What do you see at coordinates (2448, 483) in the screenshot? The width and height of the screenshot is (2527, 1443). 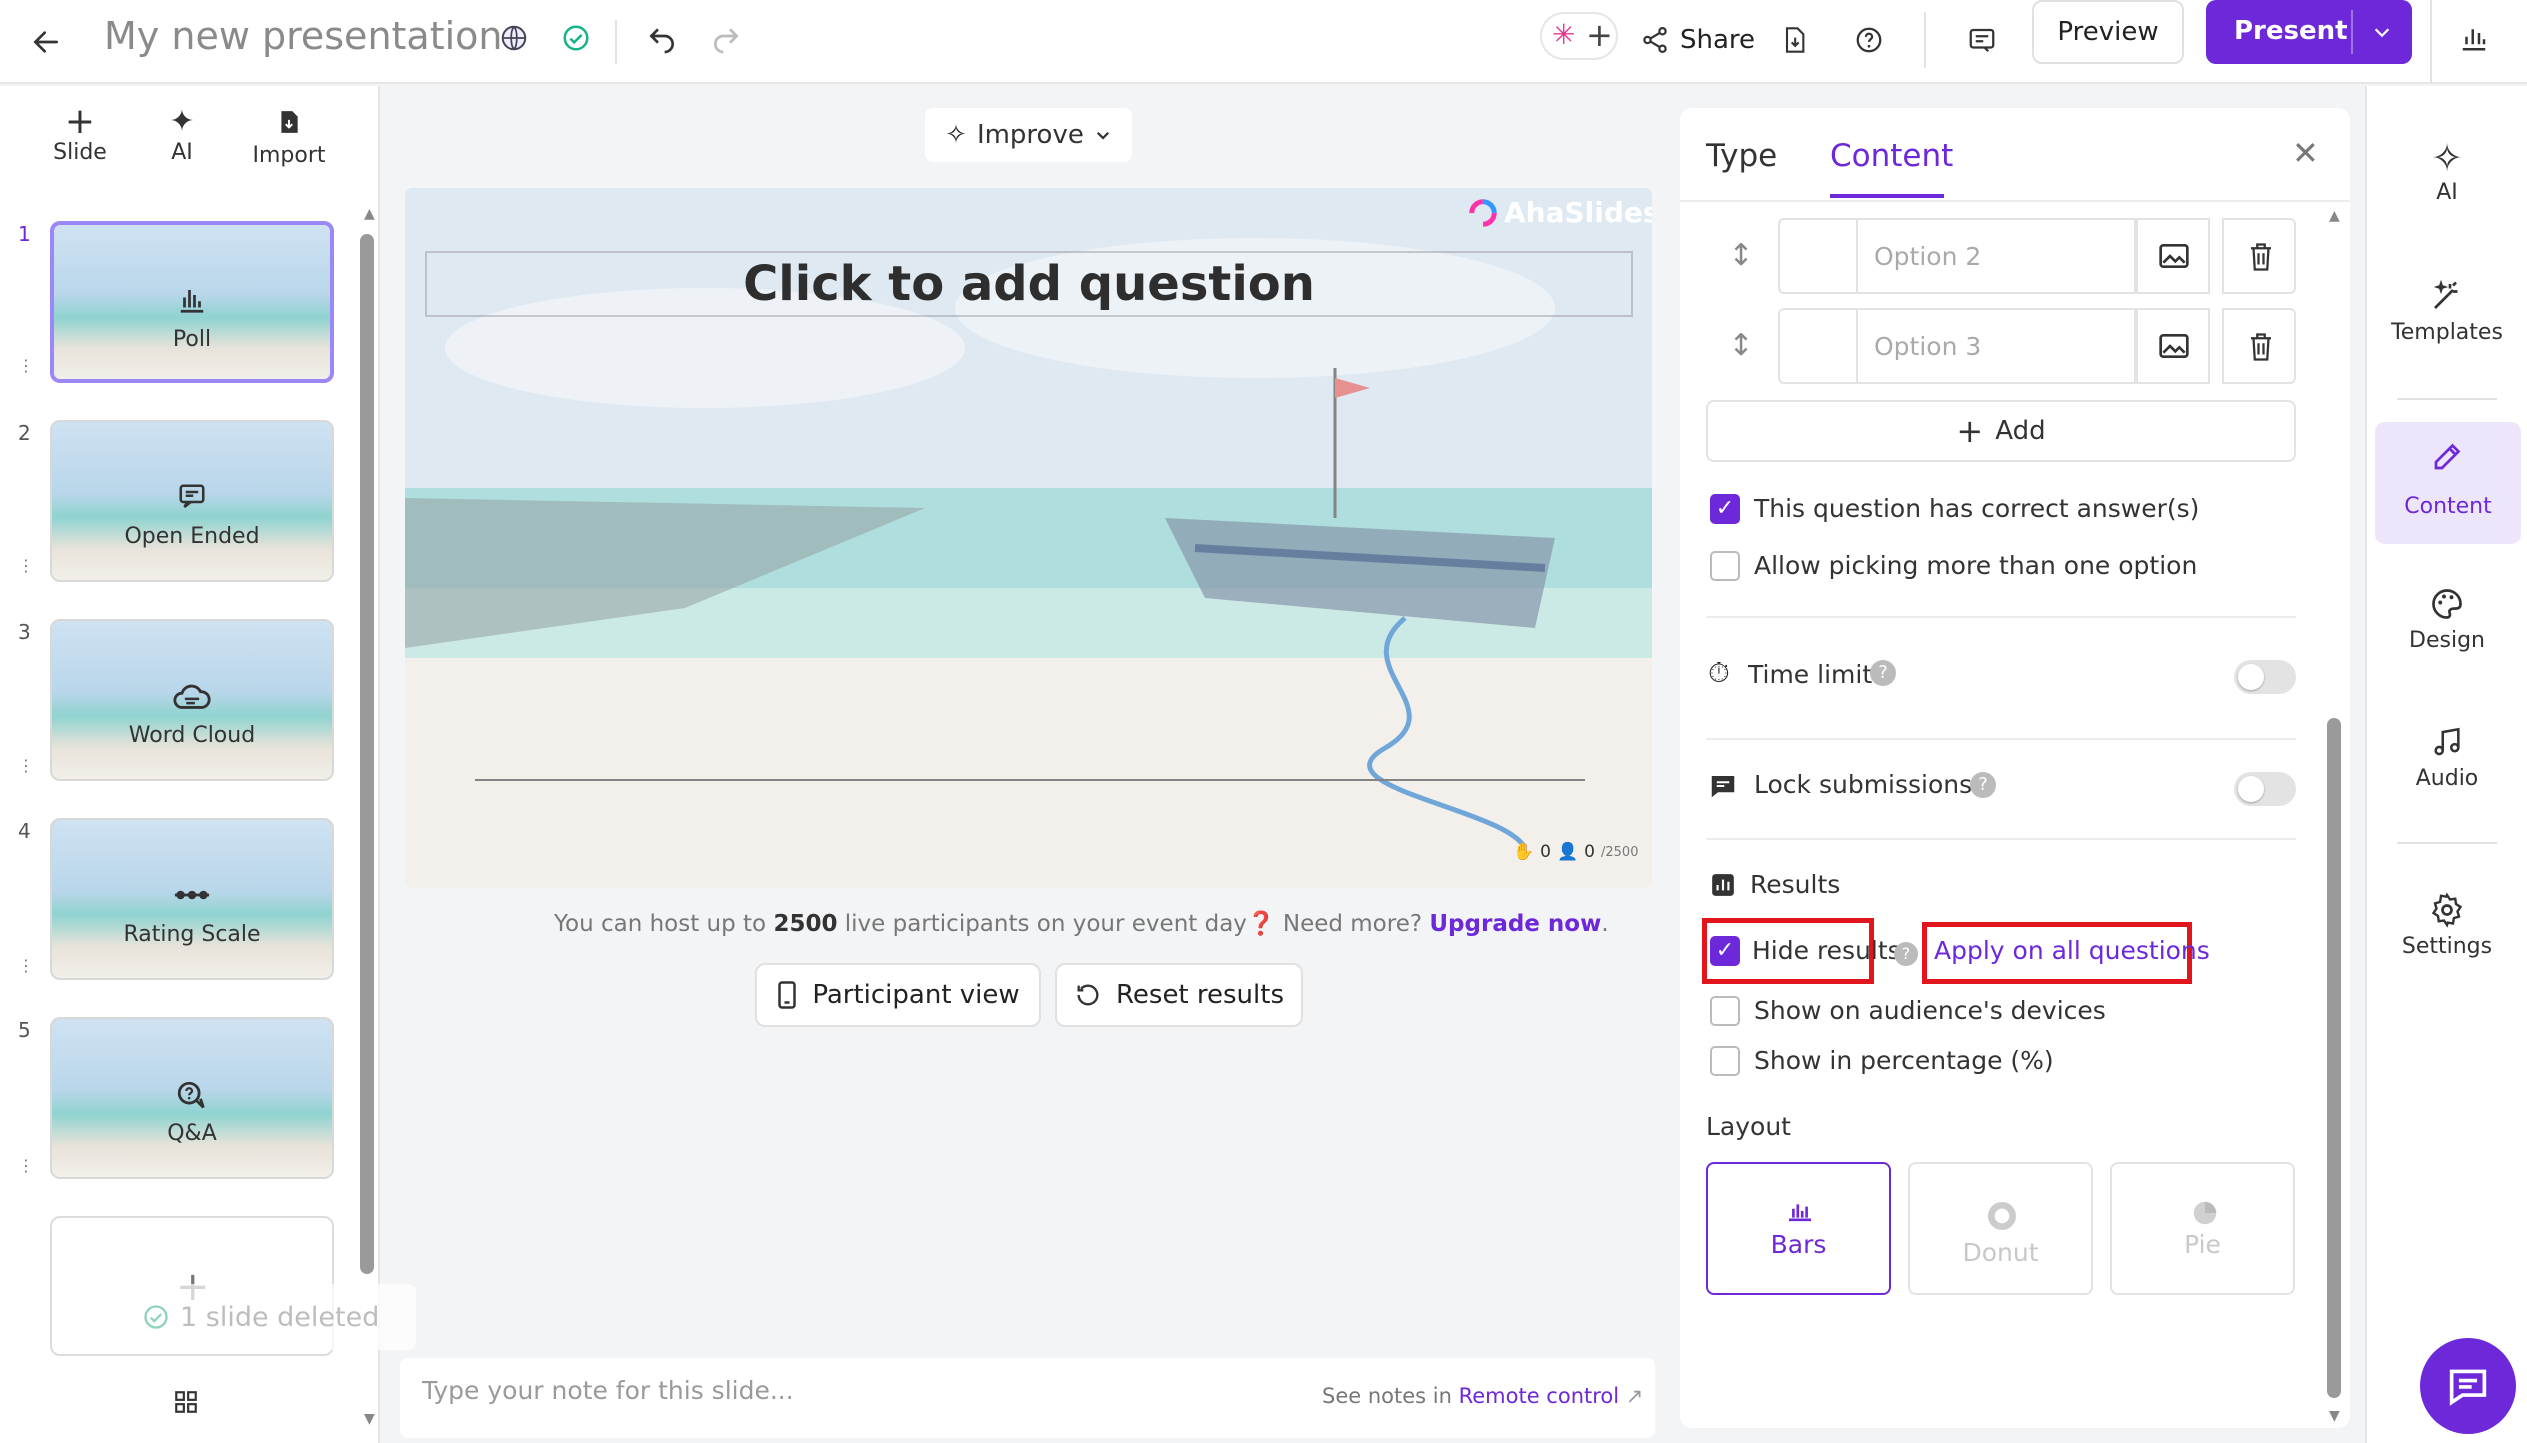 I see `sidebar-item-content: Content` at bounding box center [2448, 483].